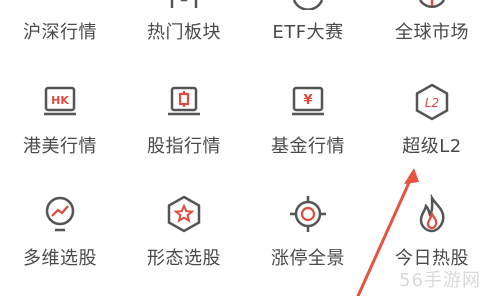 The image size is (487, 296). I want to click on target-icon, so click(308, 214).